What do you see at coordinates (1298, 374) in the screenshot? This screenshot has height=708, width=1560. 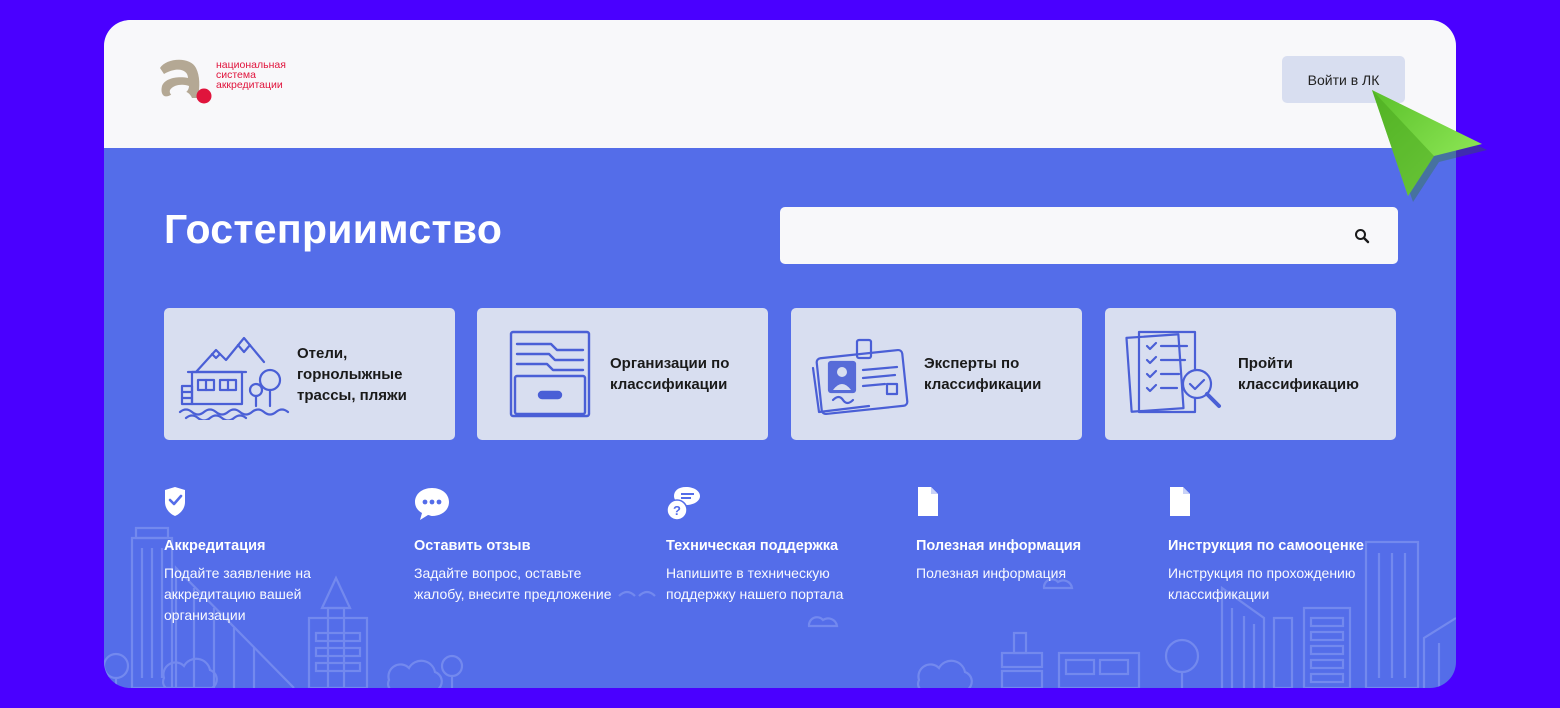 I see `card-label: Пройти классификацию` at bounding box center [1298, 374].